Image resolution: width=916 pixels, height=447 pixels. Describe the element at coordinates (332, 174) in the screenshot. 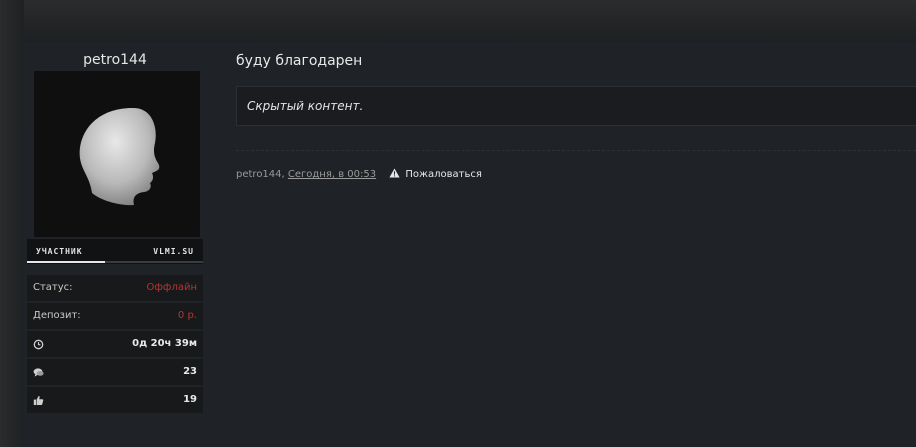

I see `post-date-link: Сегодня, в 00:53` at that location.